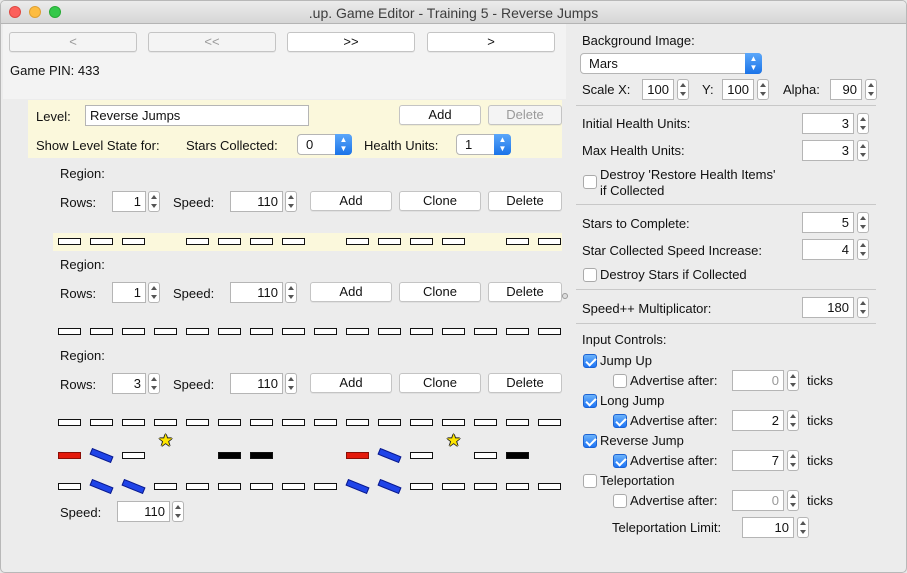  Describe the element at coordinates (143, 511) in the screenshot. I see `bottom-speed-field: 110` at that location.